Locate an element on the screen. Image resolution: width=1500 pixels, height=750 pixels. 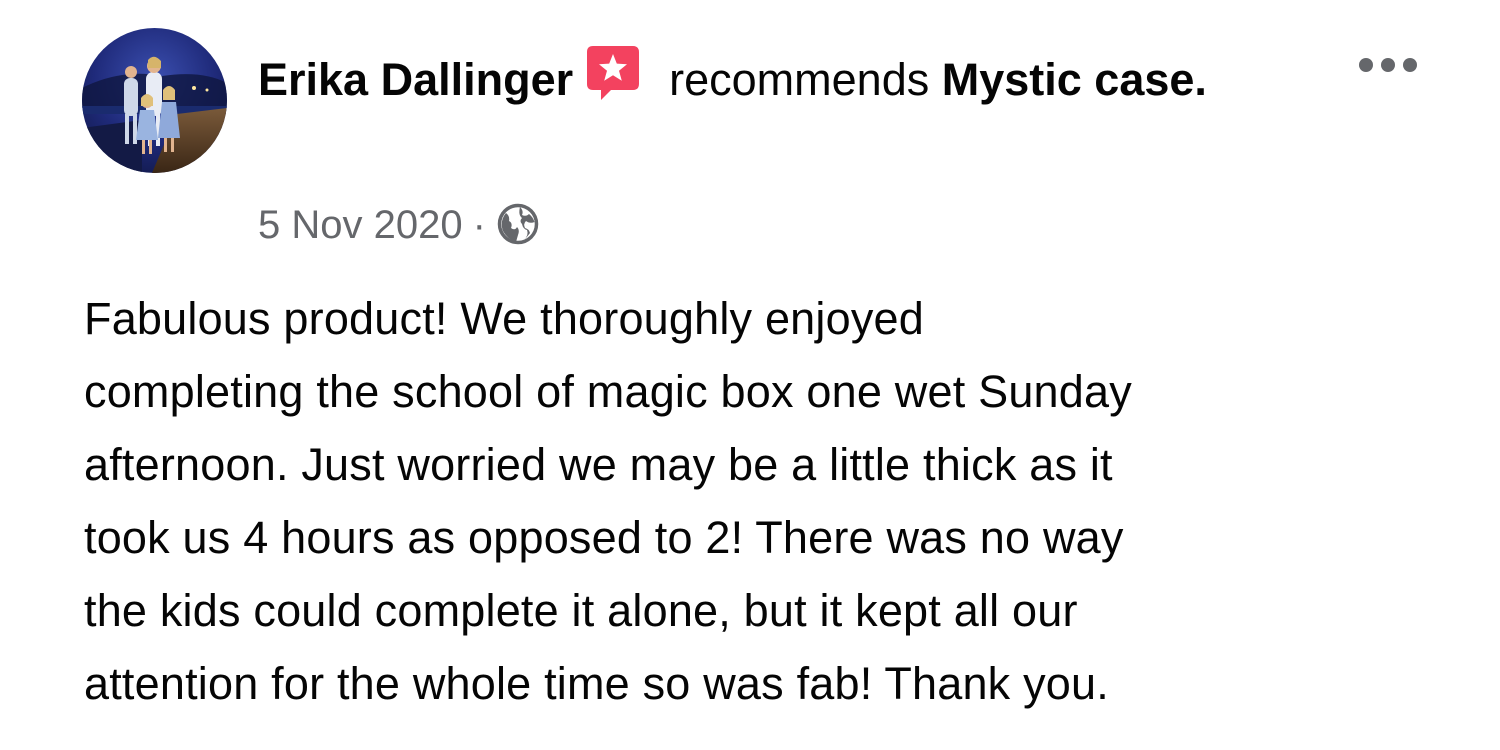
more-options-icon is located at coordinates (1388, 65).